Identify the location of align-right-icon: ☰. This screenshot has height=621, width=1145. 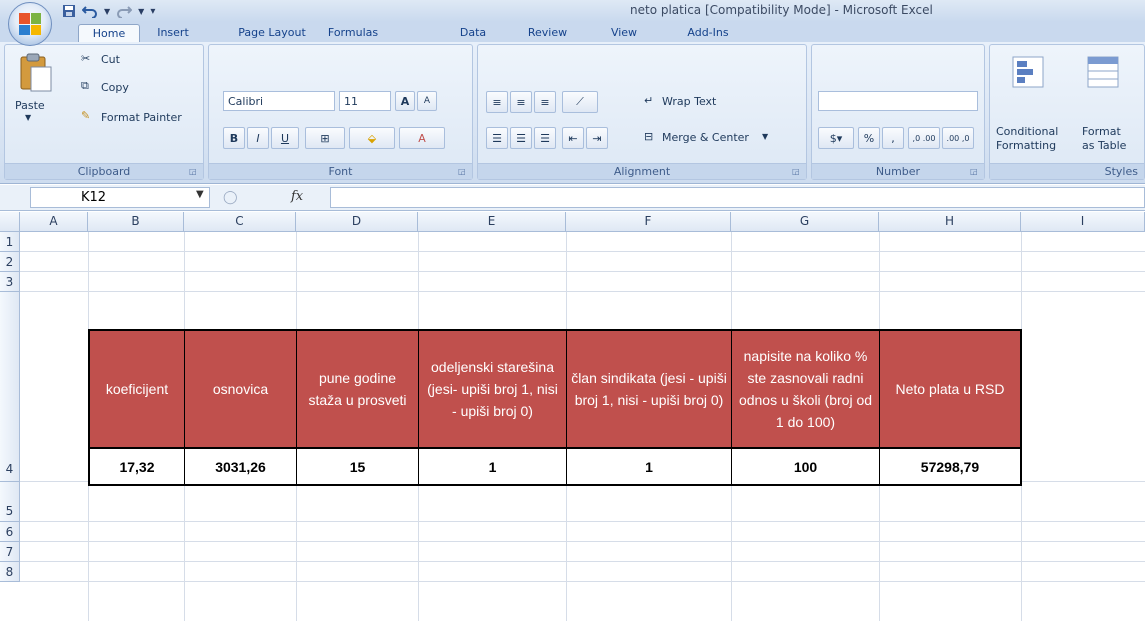
(545, 138).